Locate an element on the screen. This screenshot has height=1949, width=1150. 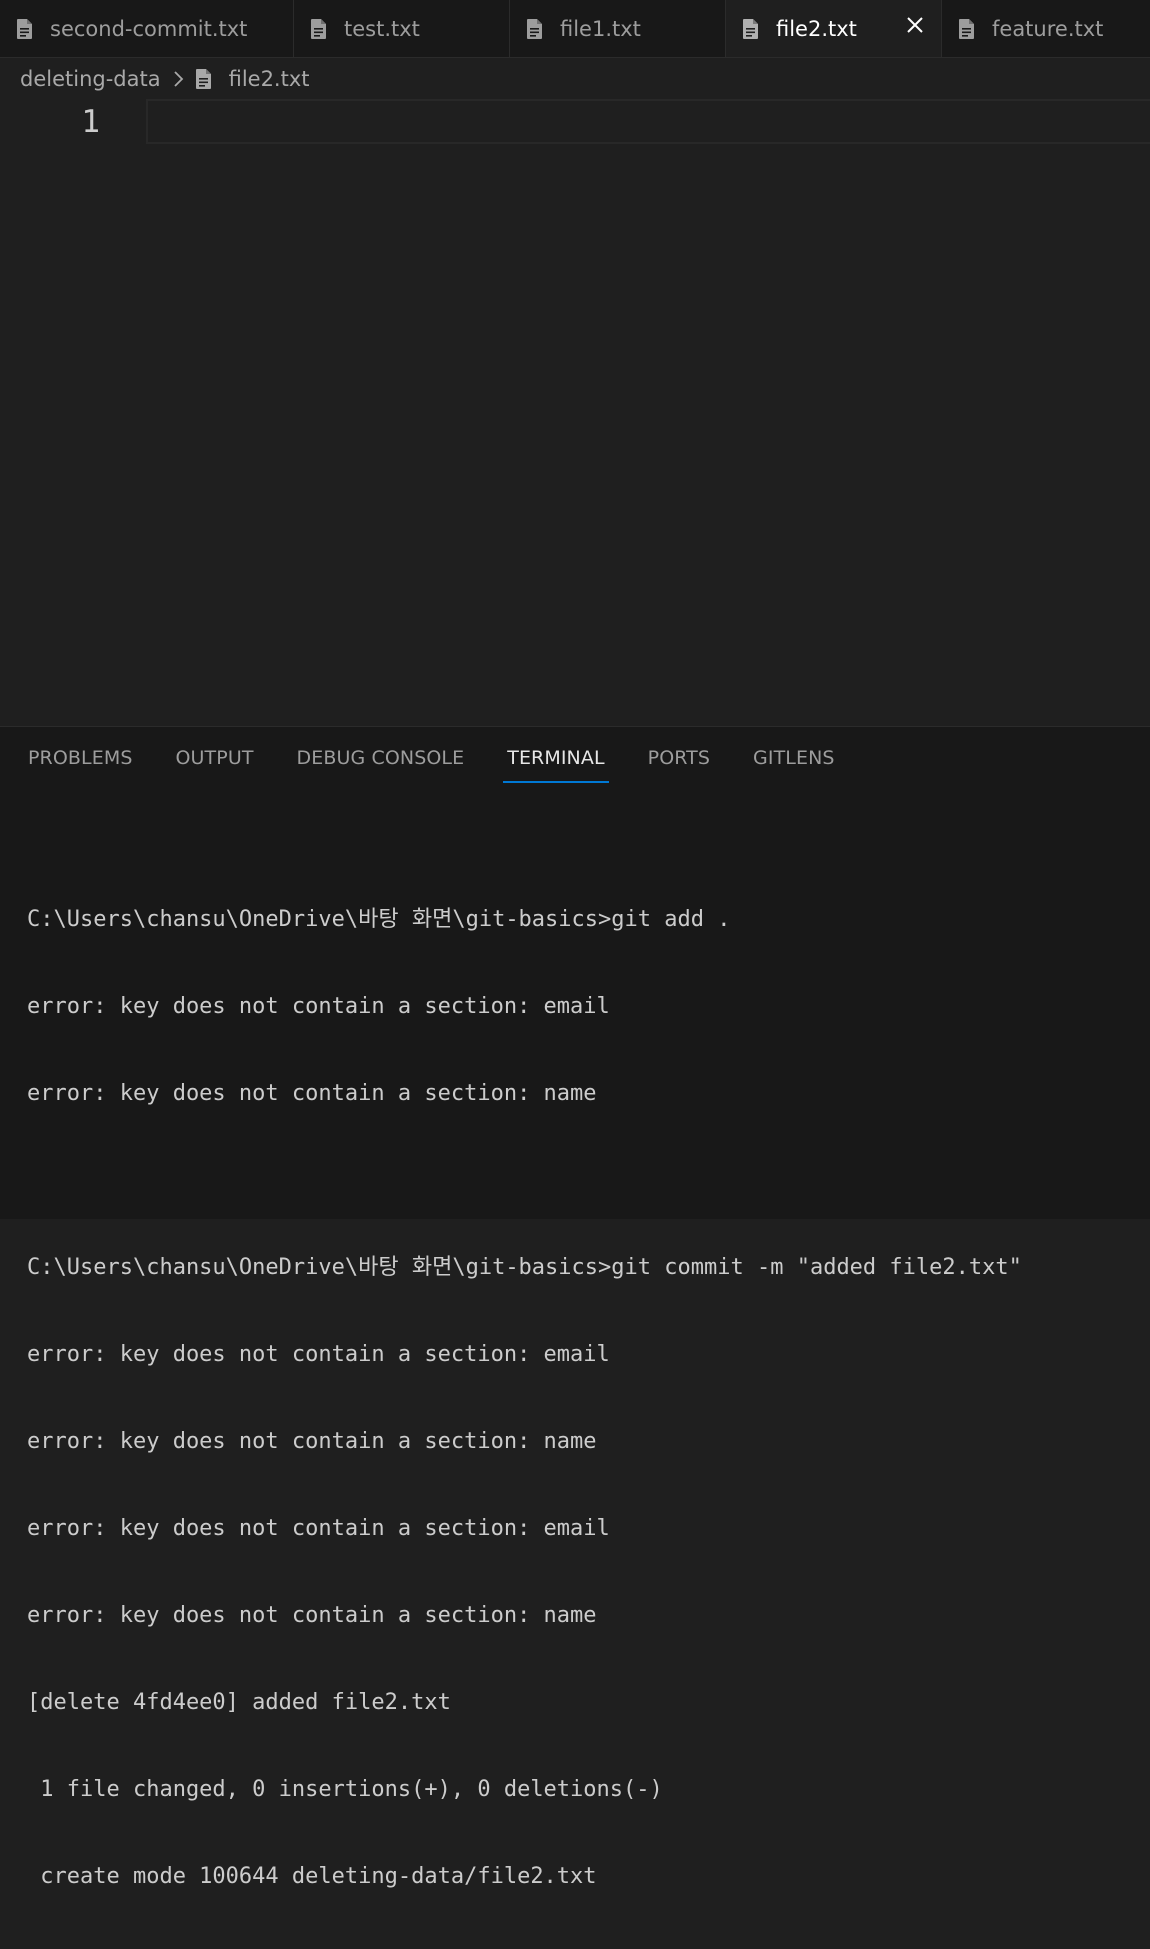
tab-label: feature.txt is located at coordinates (1048, 28).